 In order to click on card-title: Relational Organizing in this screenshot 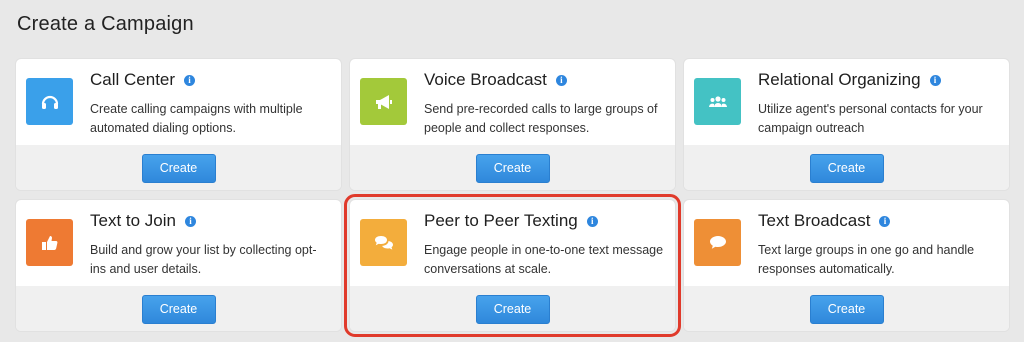, I will do `click(839, 79)`.